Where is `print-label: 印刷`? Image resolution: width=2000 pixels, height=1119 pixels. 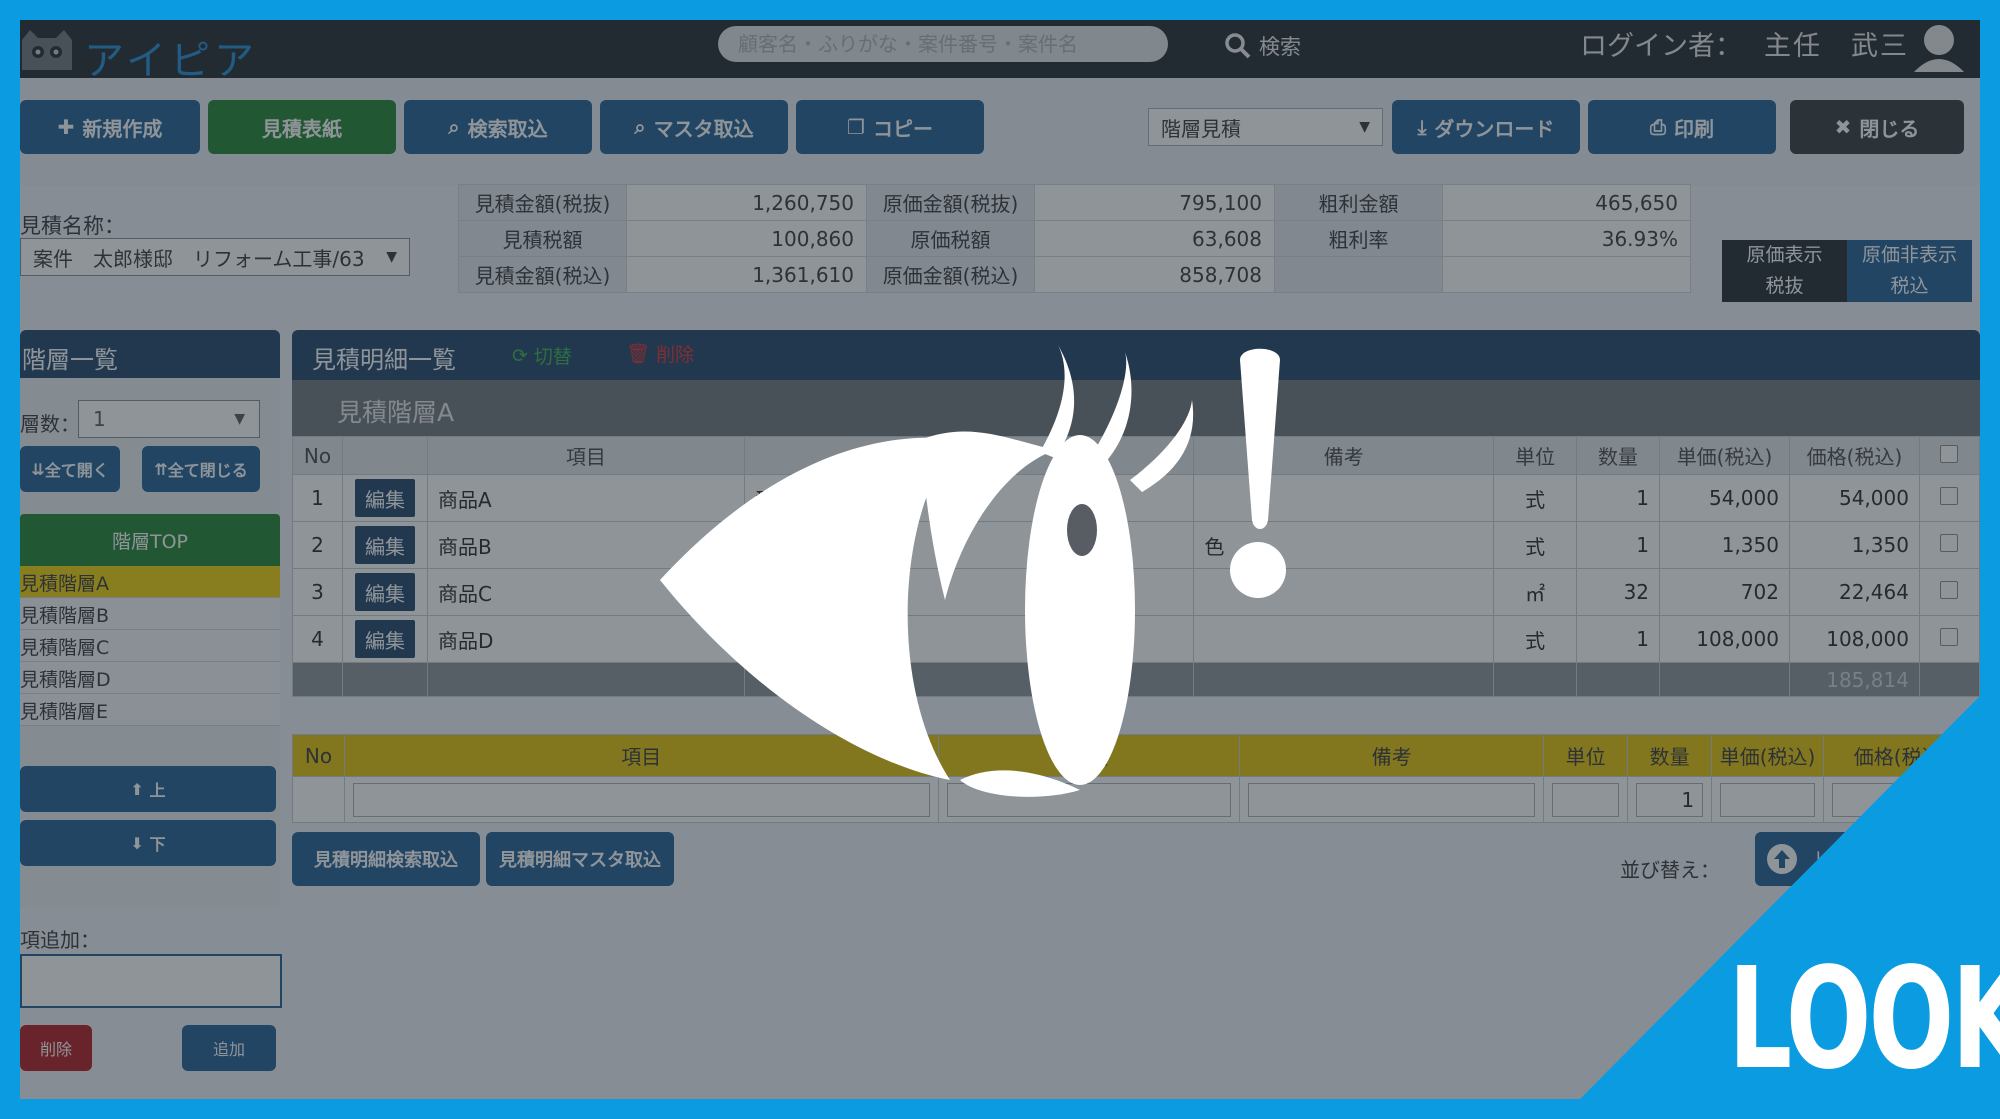 print-label: 印刷 is located at coordinates (1694, 128).